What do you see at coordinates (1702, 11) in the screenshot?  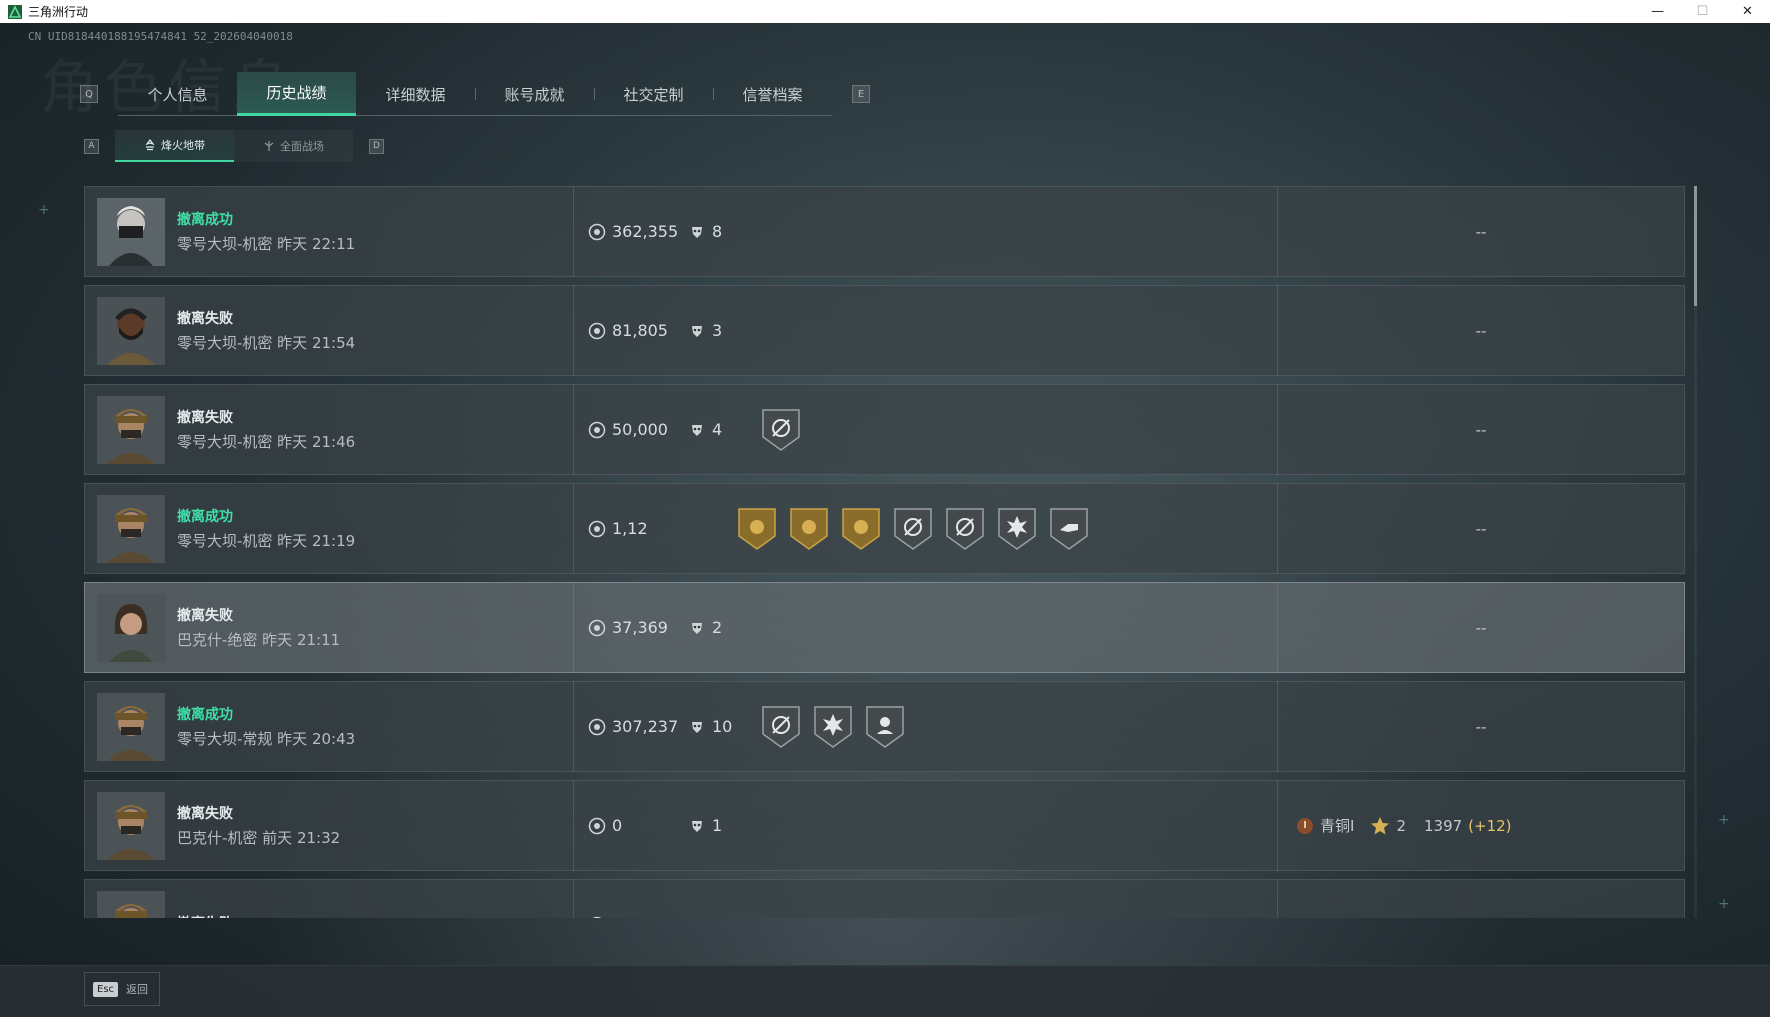 I see `maximize-button: ☐` at bounding box center [1702, 11].